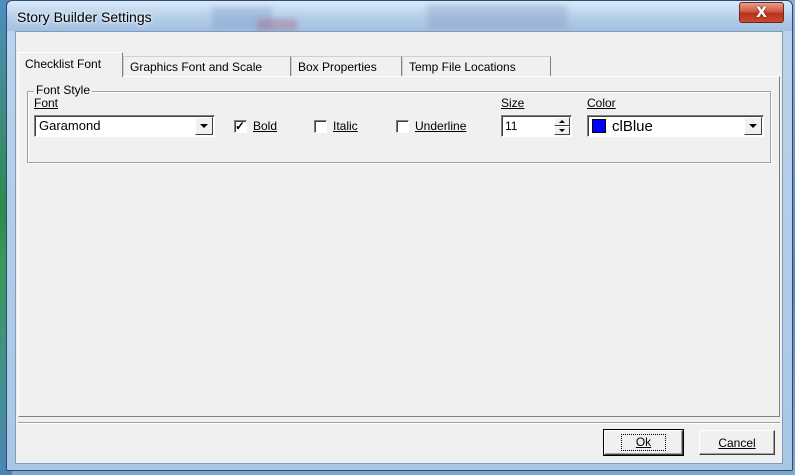 This screenshot has width=795, height=475. I want to click on footer-divider, so click(399, 423).